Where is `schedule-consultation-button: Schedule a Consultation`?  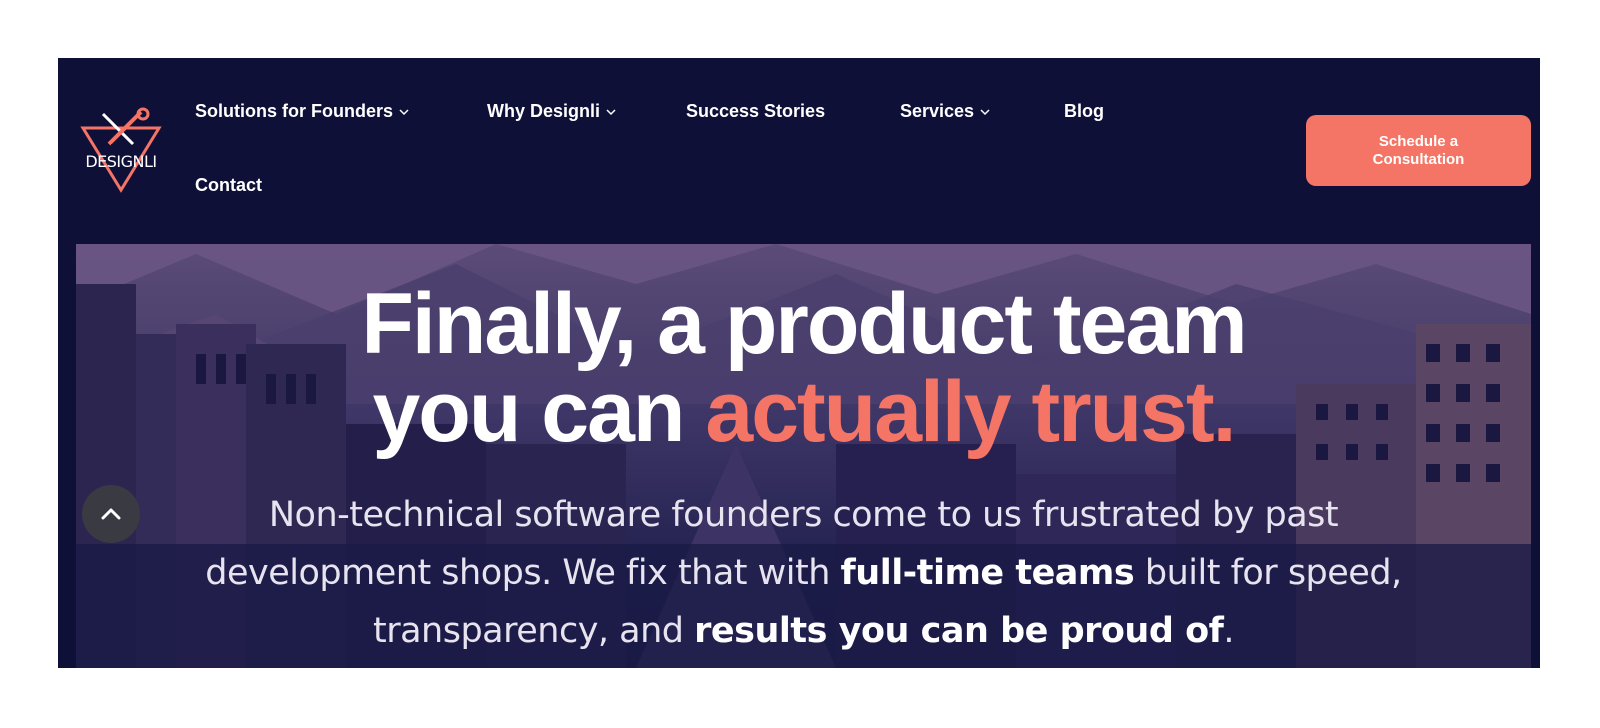
schedule-consultation-button: Schedule a Consultation is located at coordinates (1418, 150).